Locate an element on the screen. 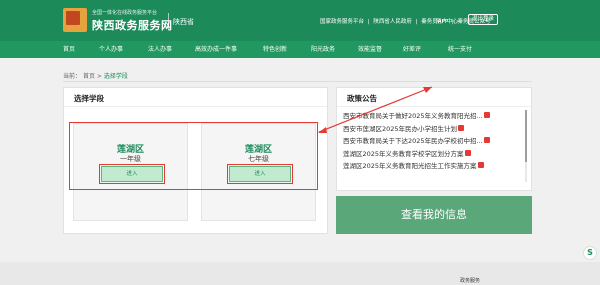 This screenshot has height=285, width=600. policy-item: 莲湖区2025年义务教育阳光招生工作实施方案 is located at coordinates (432, 166).